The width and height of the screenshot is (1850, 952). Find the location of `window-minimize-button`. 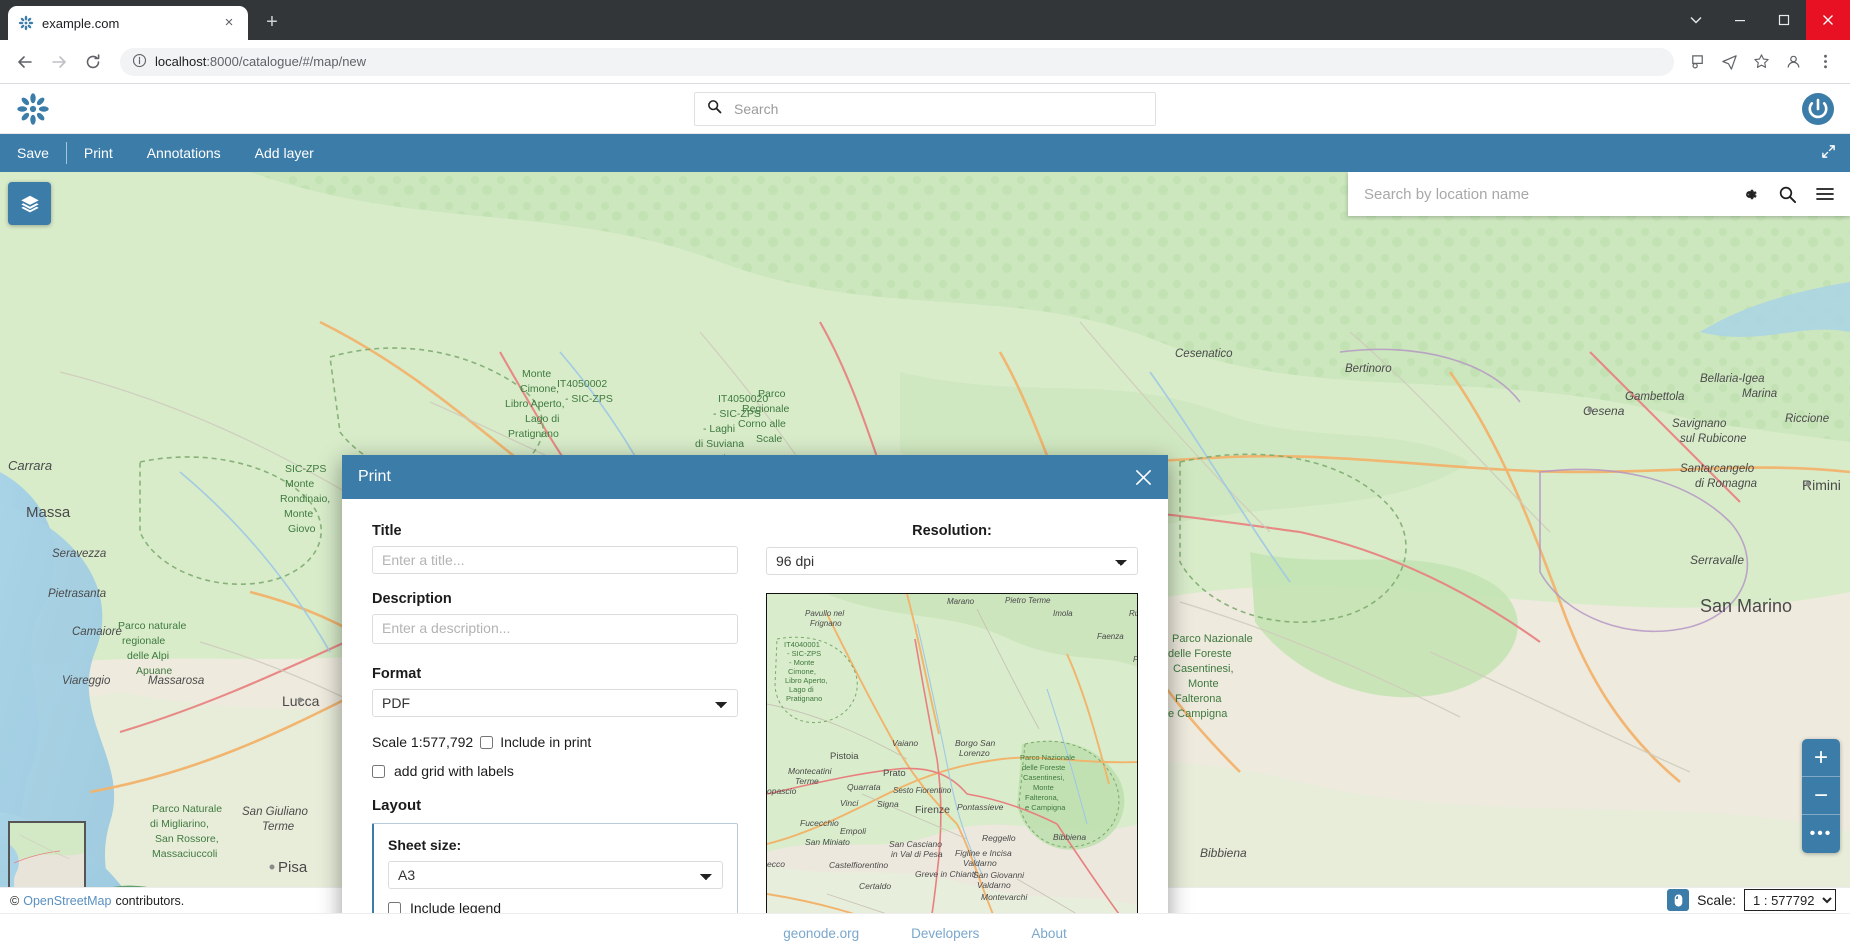

window-minimize-button is located at coordinates (1740, 20).